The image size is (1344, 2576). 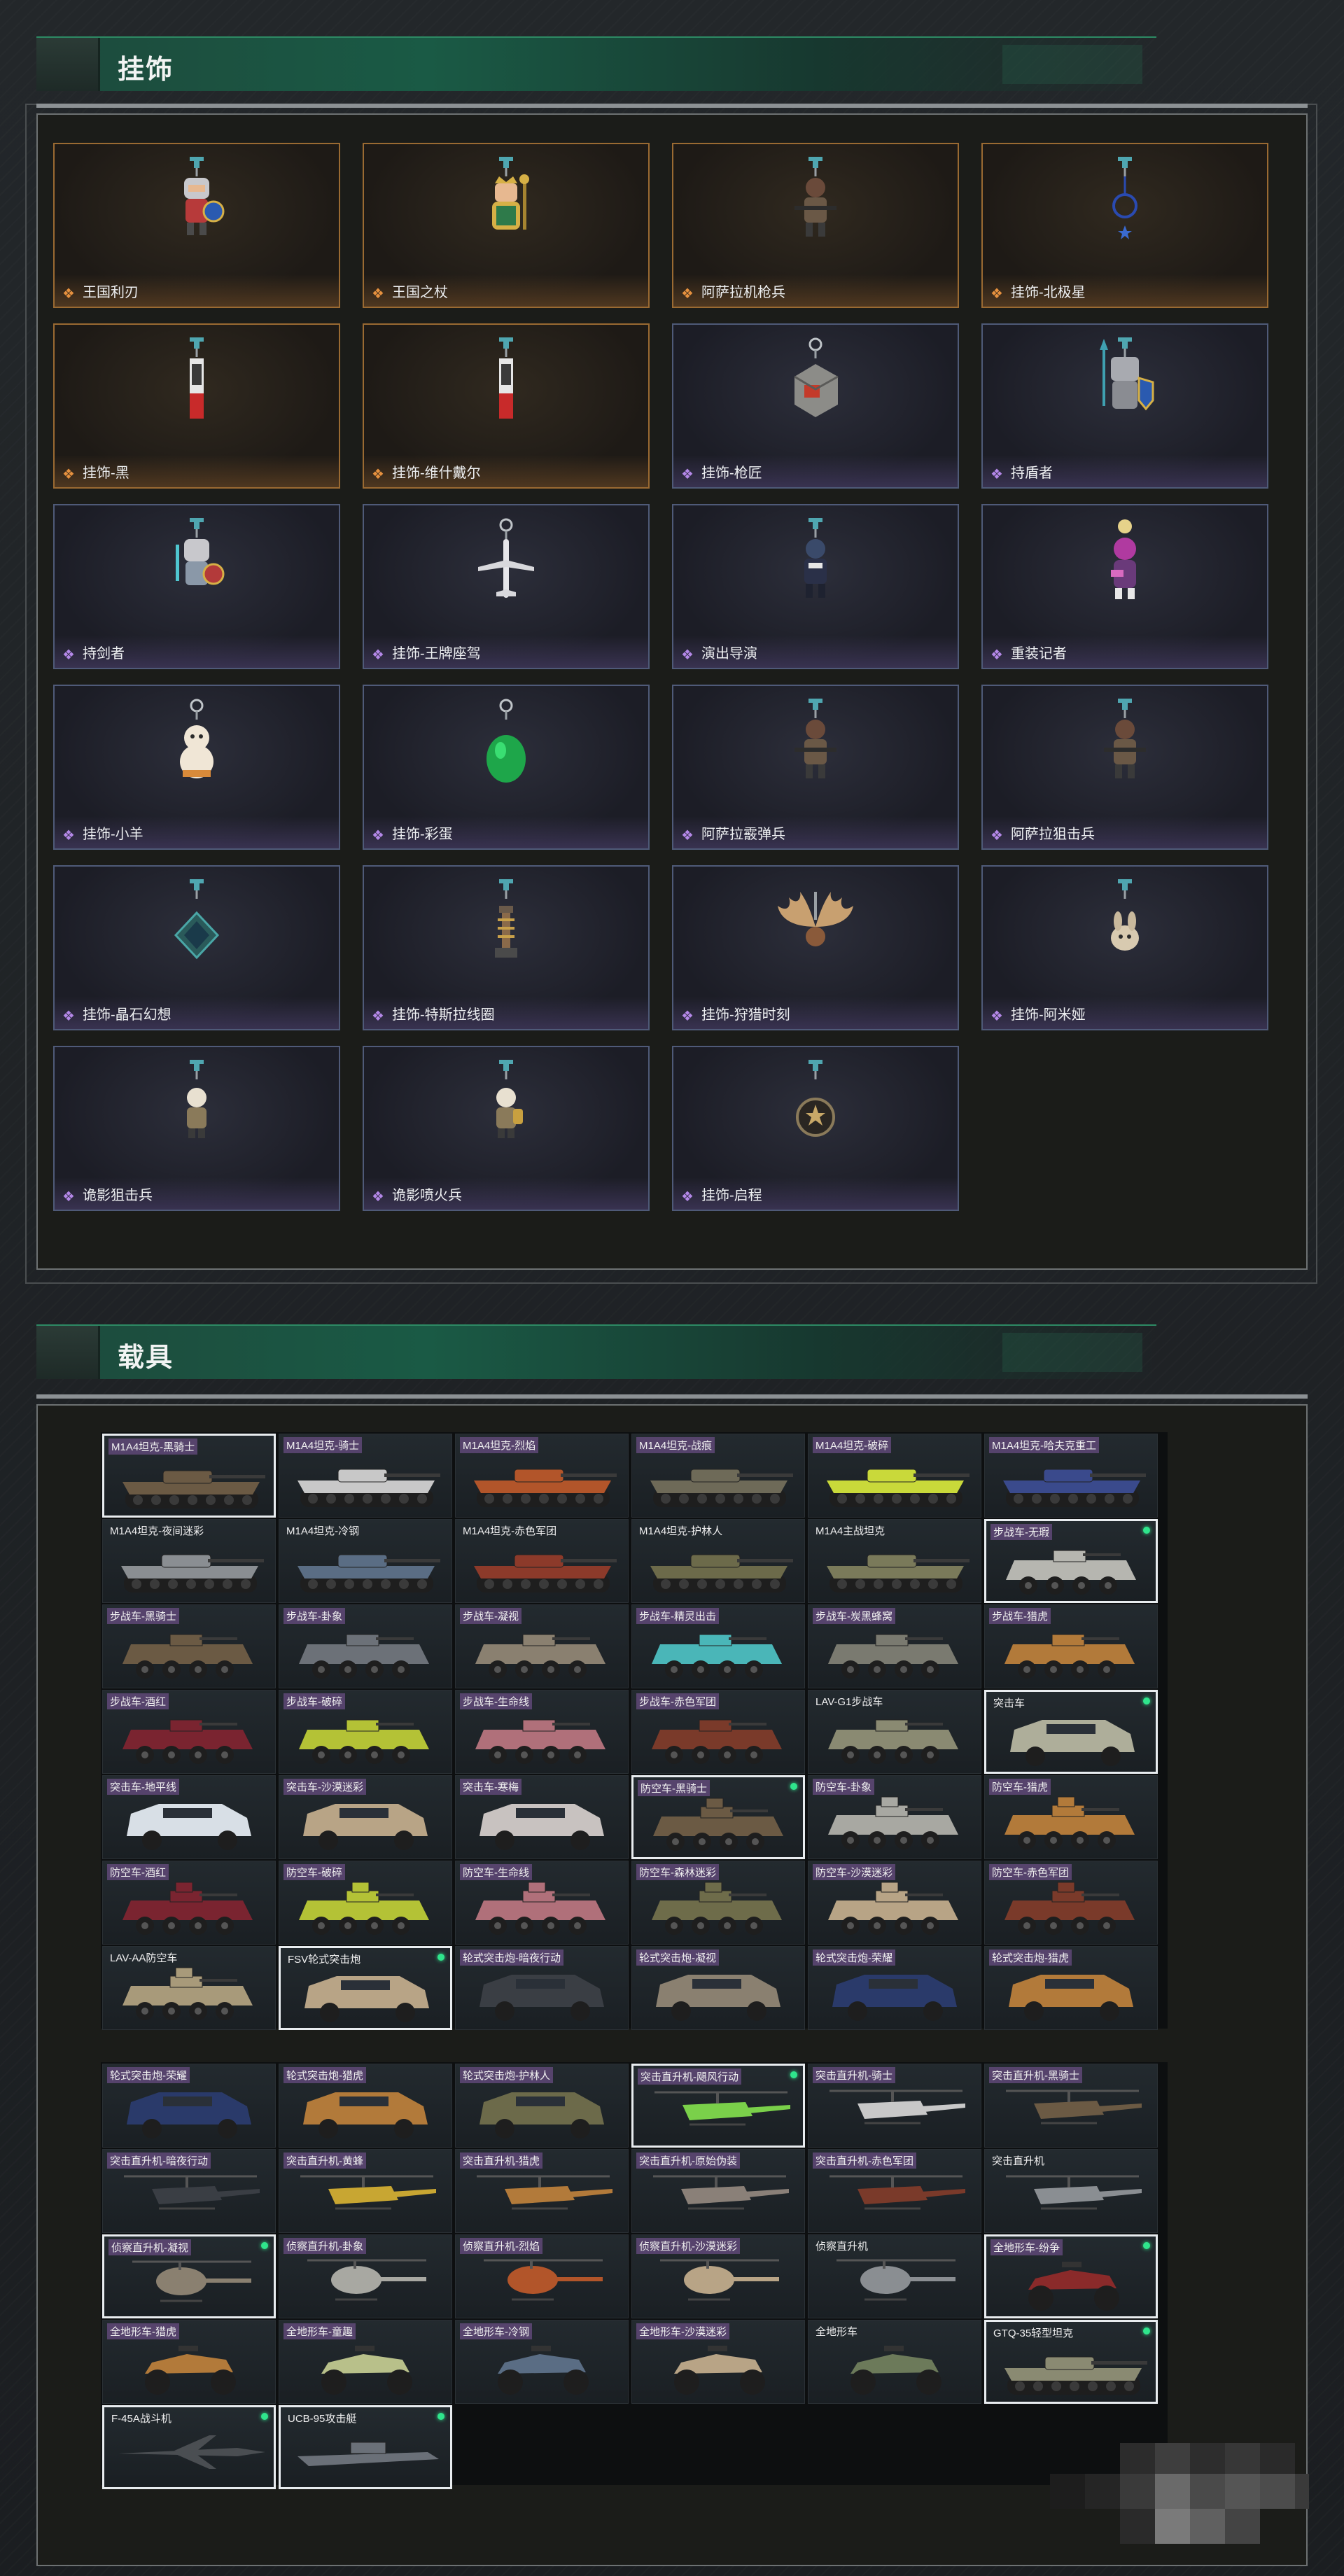 I want to click on vehicle-card: 突击车-寒梅, so click(x=542, y=1817).